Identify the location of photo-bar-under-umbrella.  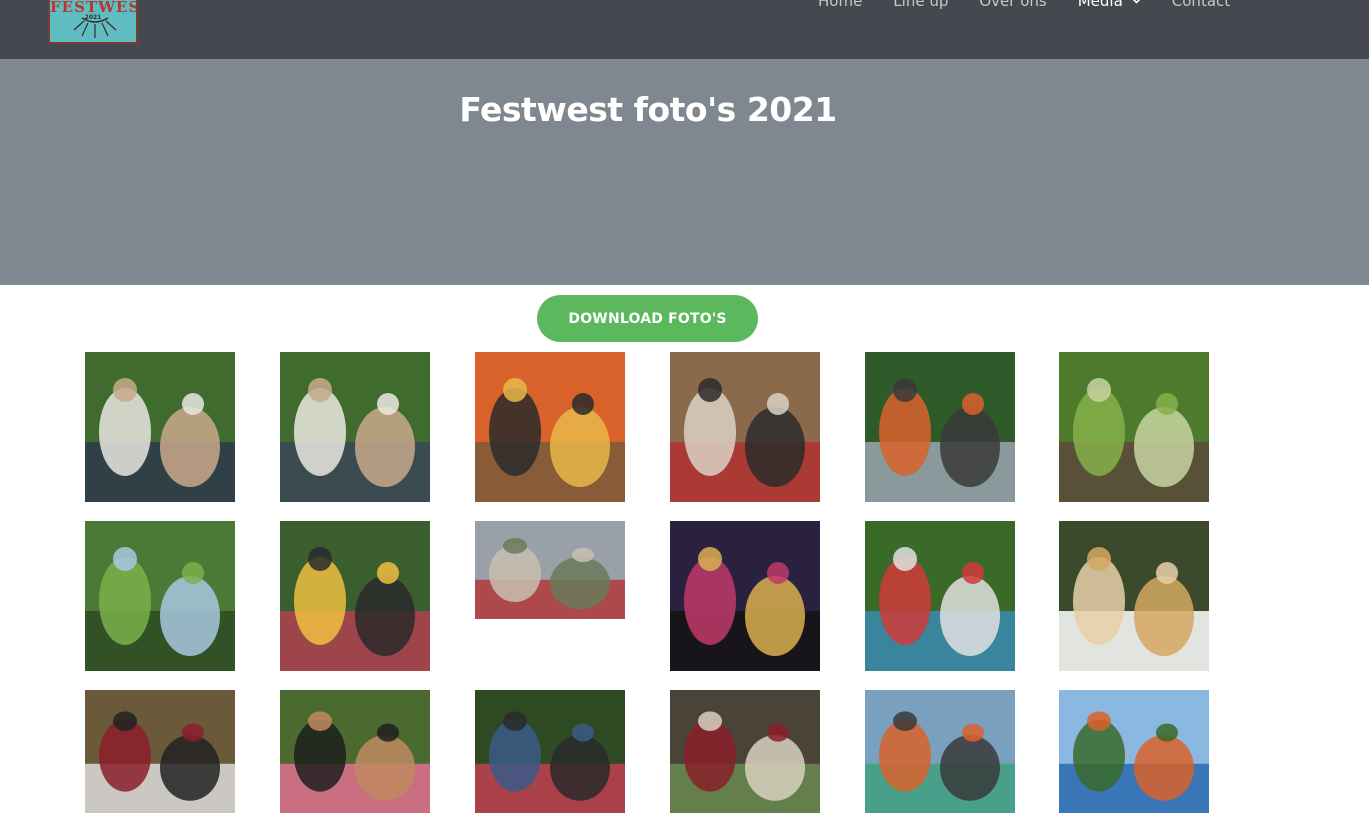
(355, 596).